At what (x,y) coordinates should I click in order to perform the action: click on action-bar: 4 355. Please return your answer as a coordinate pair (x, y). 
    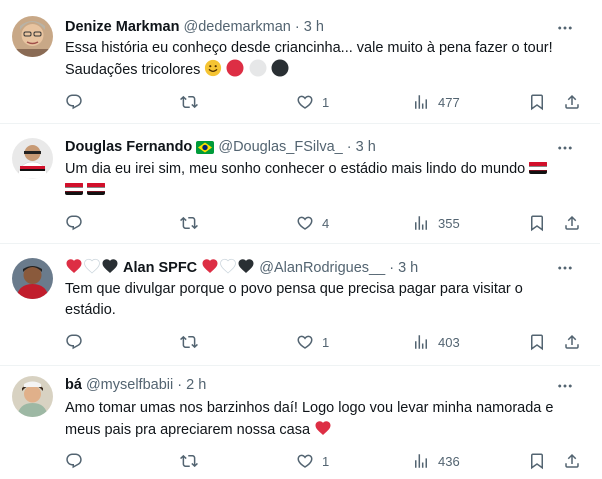
    Looking at the image, I should click on (300, 223).